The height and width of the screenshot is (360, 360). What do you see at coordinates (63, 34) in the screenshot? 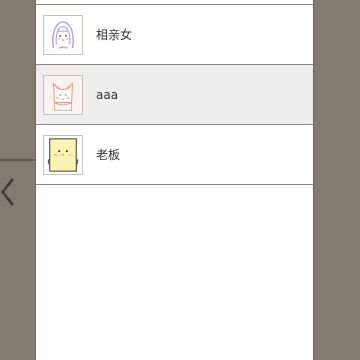
I see `girl-avatar-icon` at bounding box center [63, 34].